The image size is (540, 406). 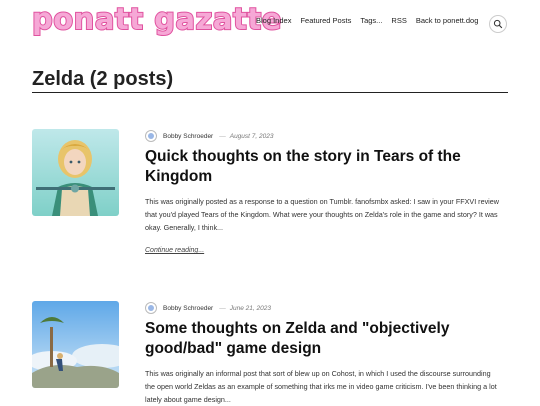 I want to click on search-button, so click(x=498, y=24).